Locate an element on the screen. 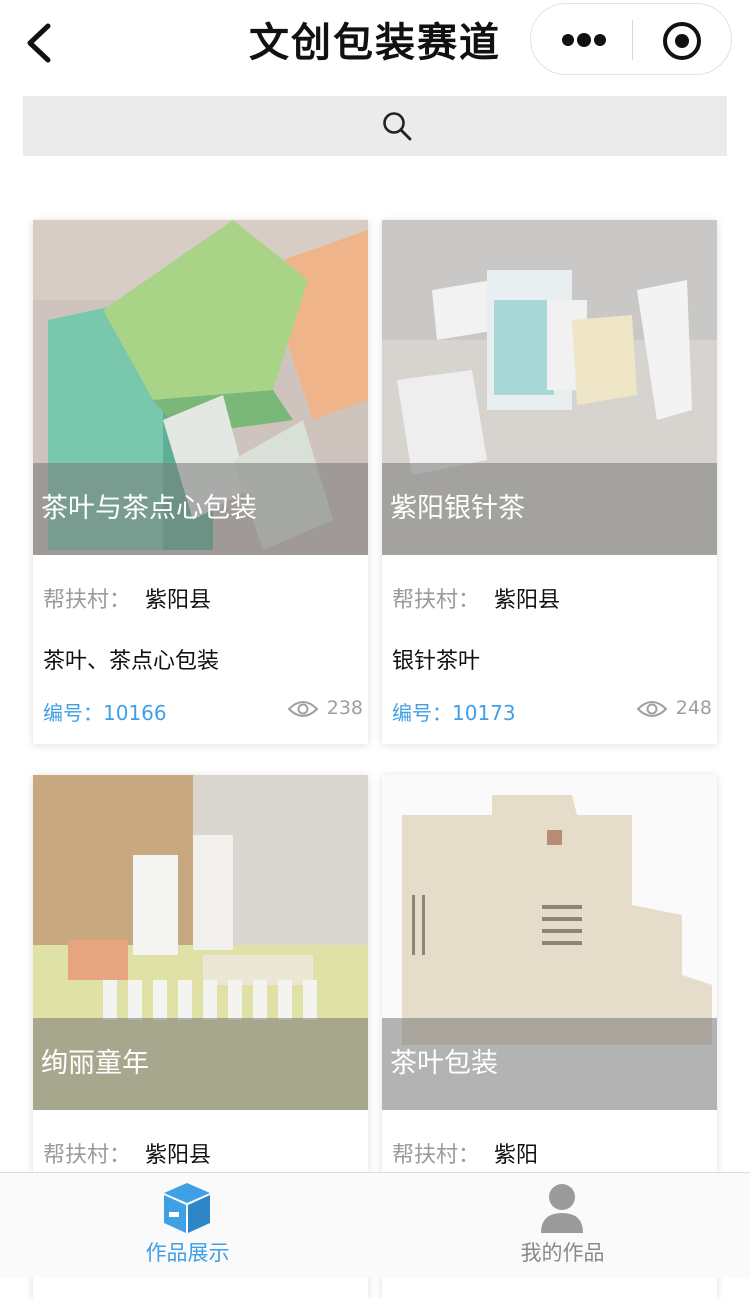 This screenshot has height=1299, width=750. user-icon is located at coordinates (562, 1208).